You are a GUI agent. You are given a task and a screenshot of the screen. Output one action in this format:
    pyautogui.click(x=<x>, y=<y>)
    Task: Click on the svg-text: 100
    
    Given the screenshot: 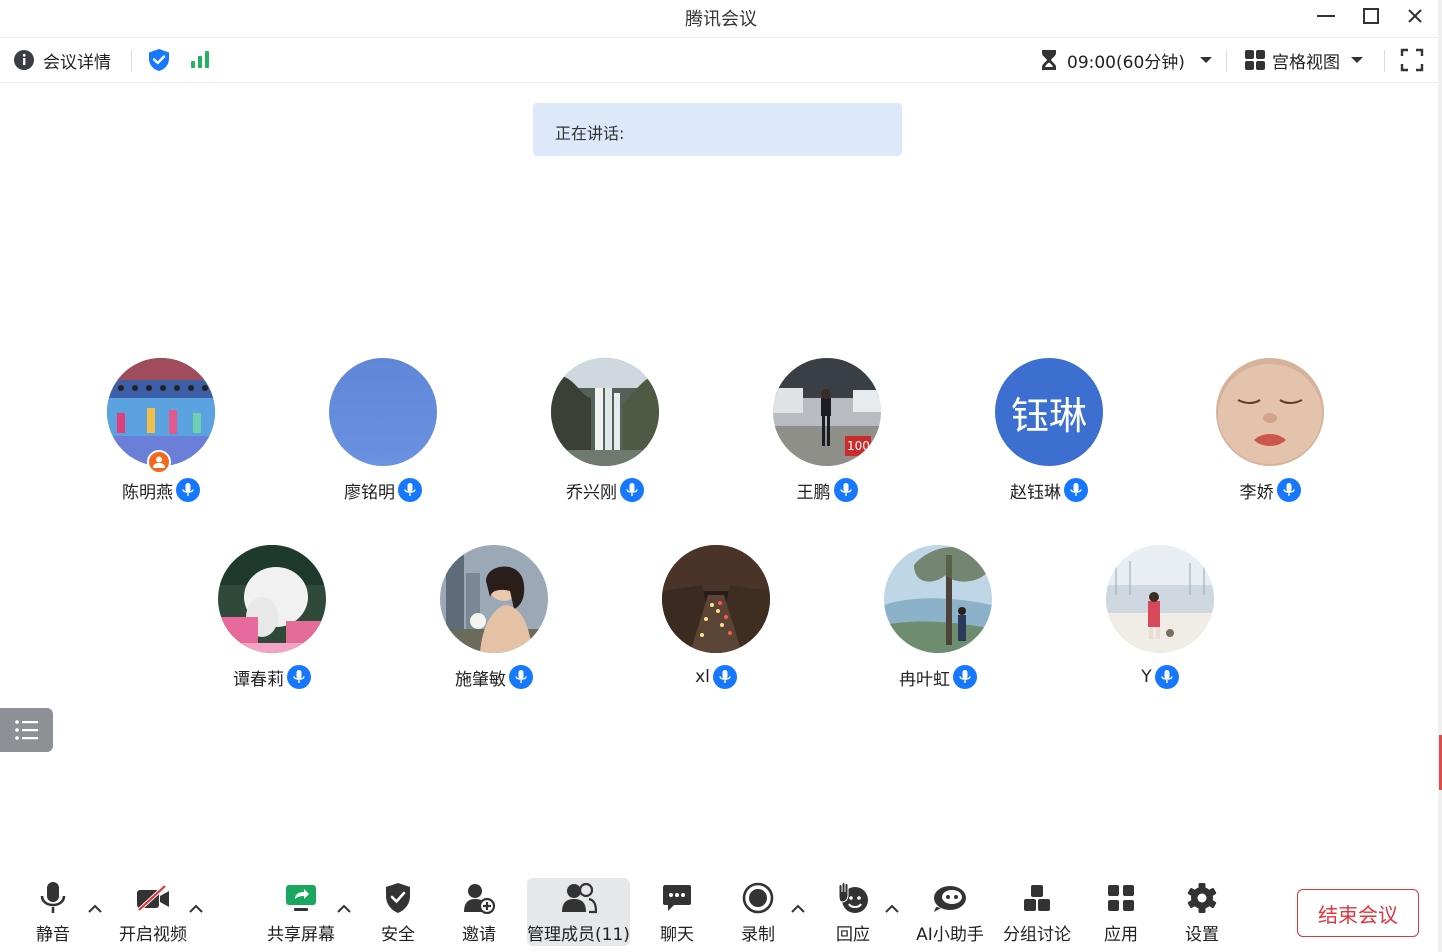 What is the action you would take?
    pyautogui.click(x=858, y=446)
    